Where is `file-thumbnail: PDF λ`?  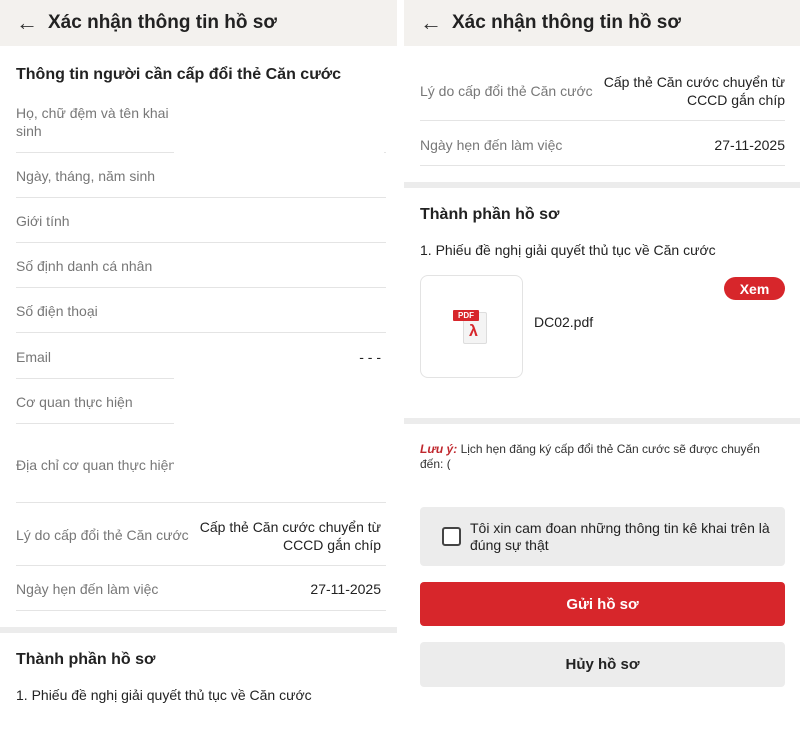
file-thumbnail: PDF λ is located at coordinates (471, 326).